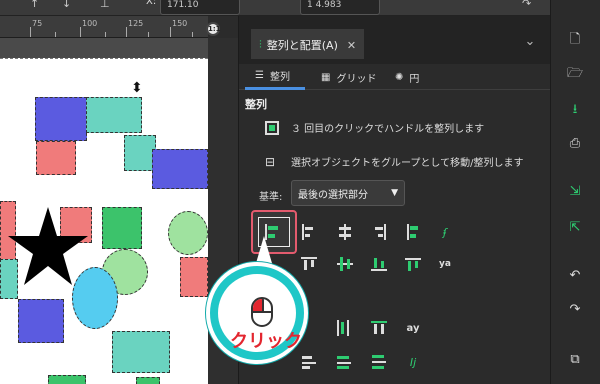 The image size is (600, 384). What do you see at coordinates (345, 362) in the screenshot?
I see `distribute-right-button` at bounding box center [345, 362].